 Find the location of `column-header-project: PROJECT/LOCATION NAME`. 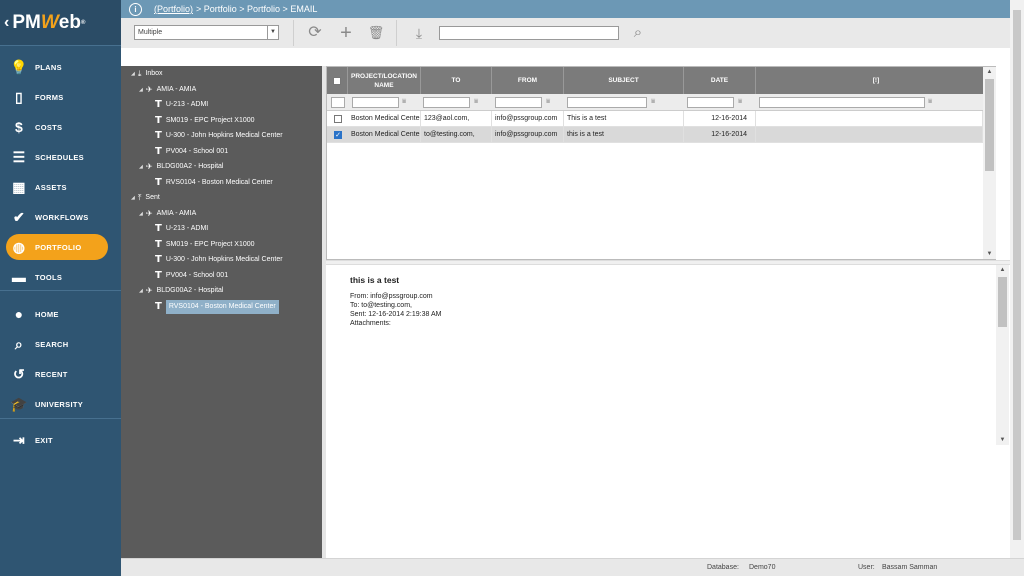

column-header-project: PROJECT/LOCATION NAME is located at coordinates (384, 80).